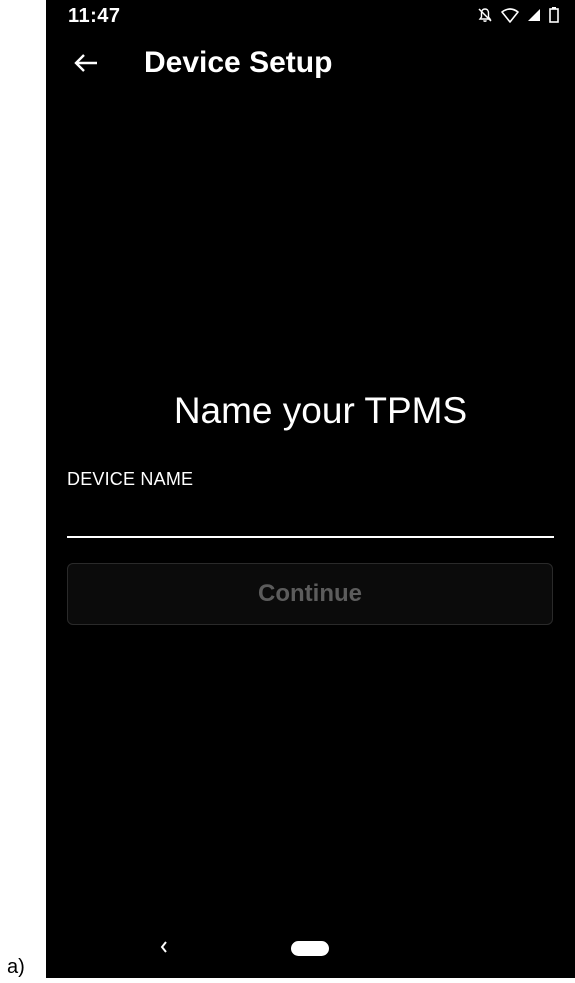 The width and height of the screenshot is (575, 983). I want to click on arrow-left-icon, so click(86, 65).